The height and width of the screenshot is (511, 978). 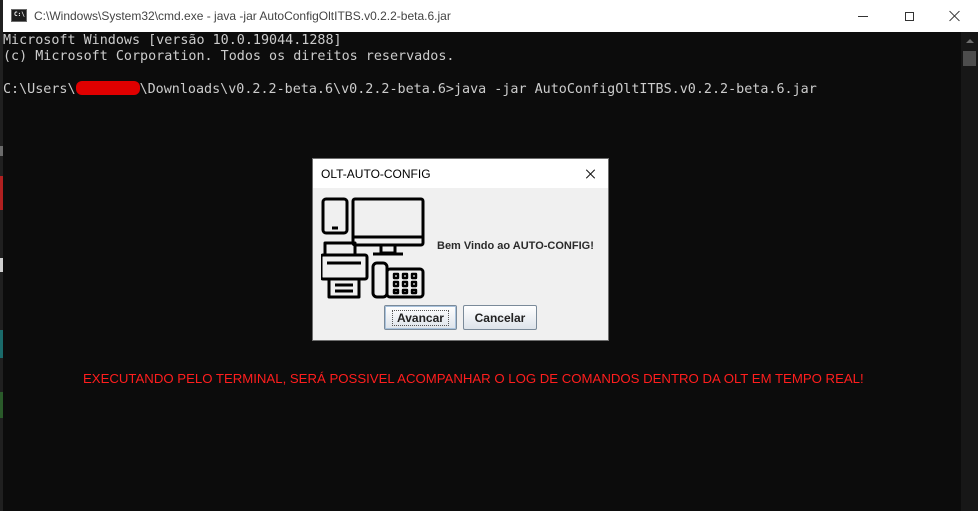 I want to click on devices-icon, so click(x=373, y=248).